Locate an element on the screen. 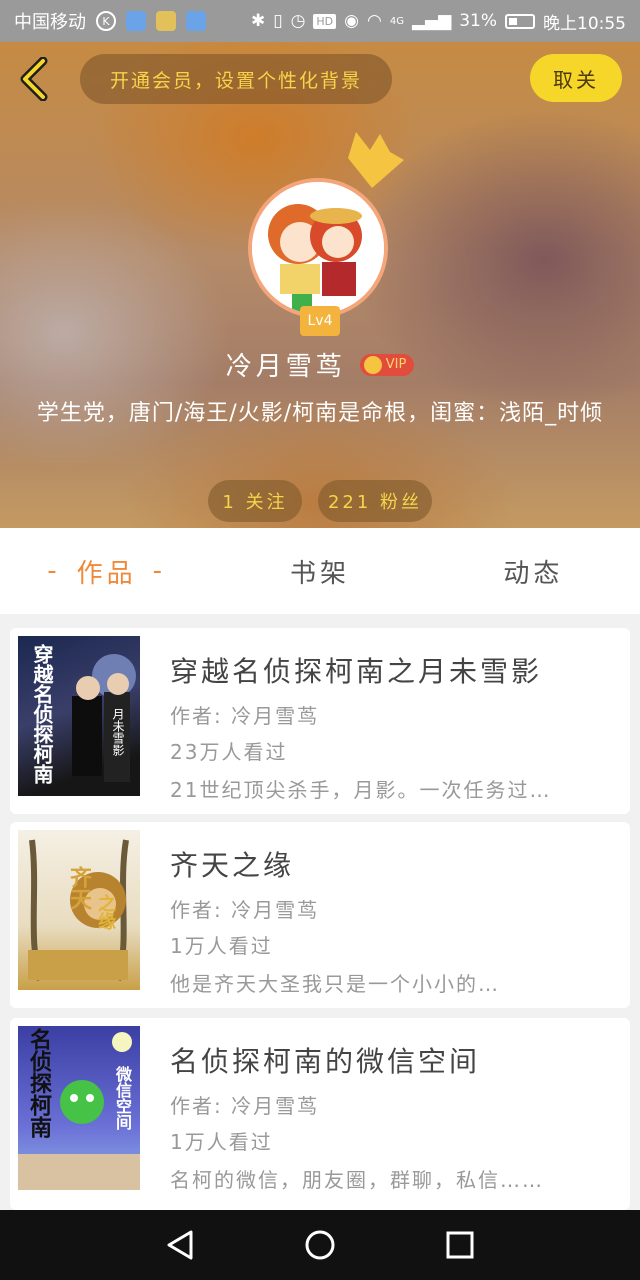  vip-badge: VIP is located at coordinates (387, 364).